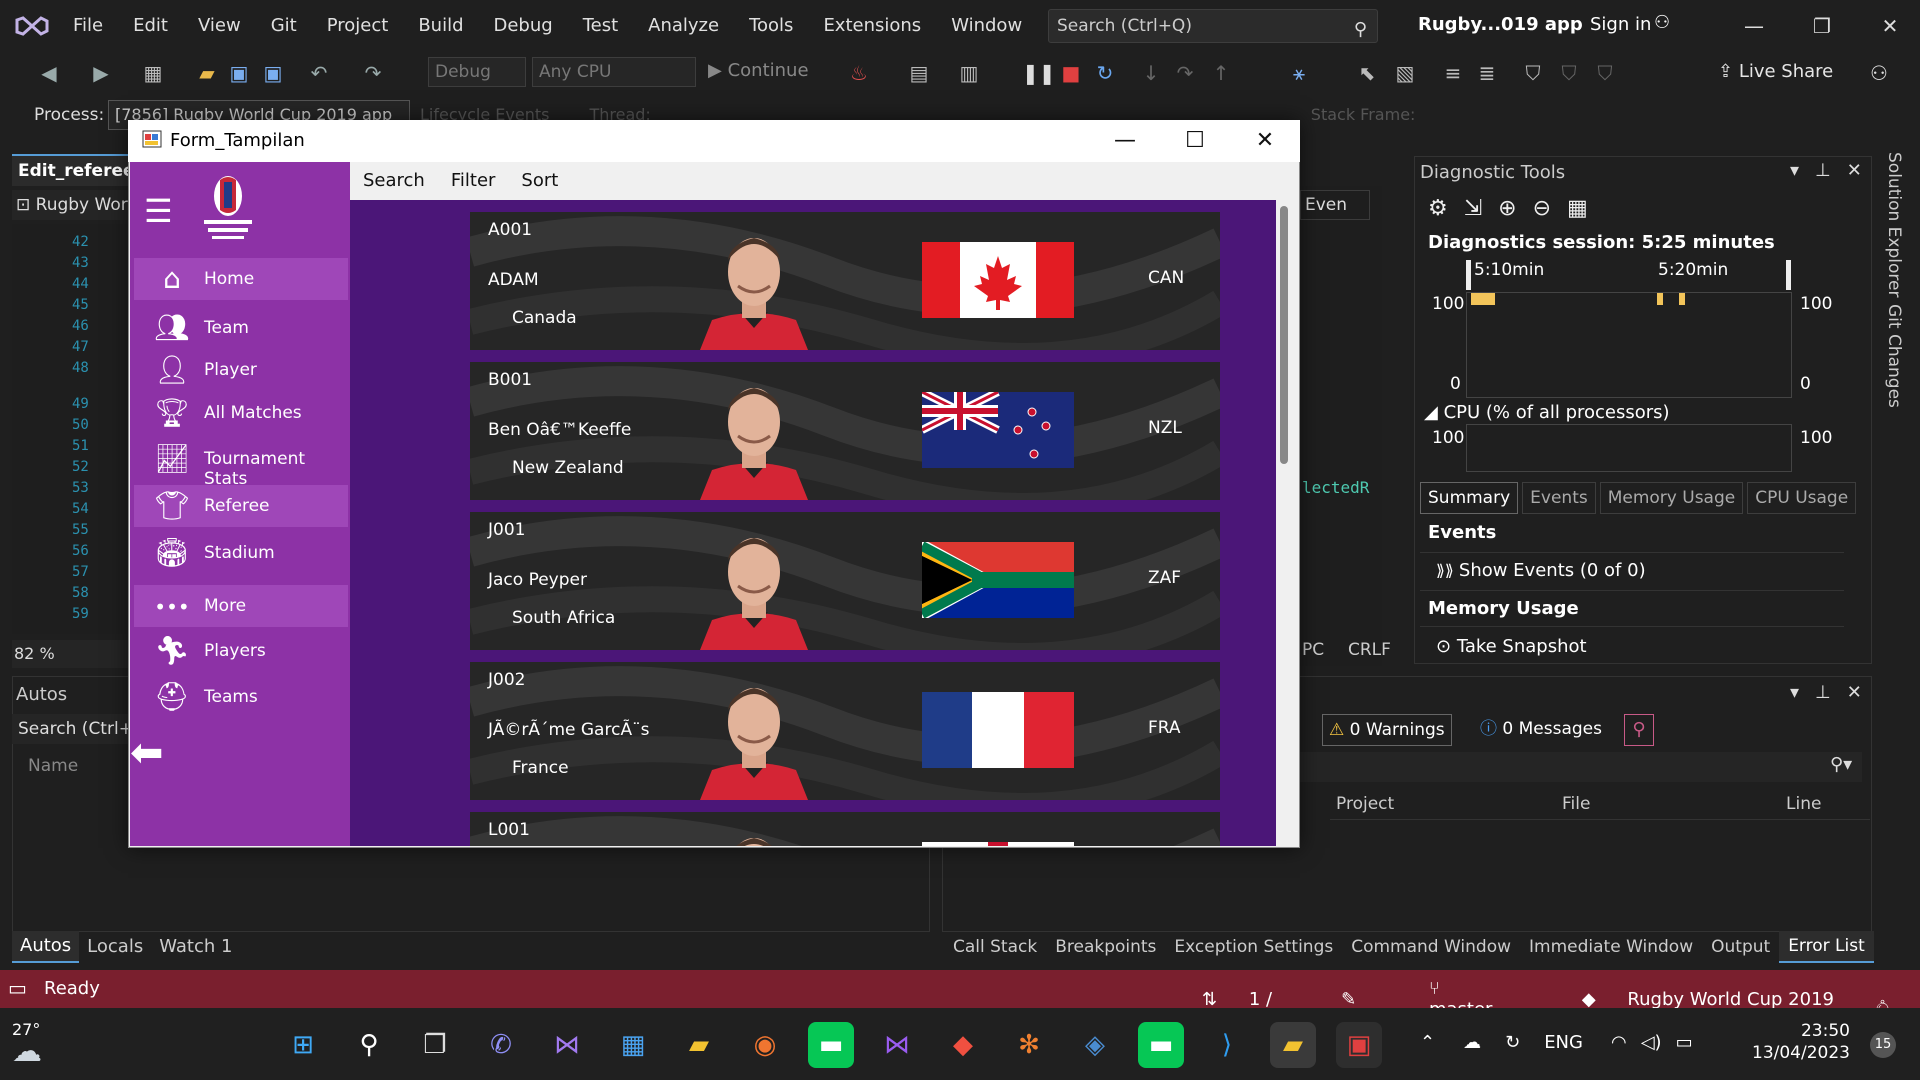 The width and height of the screenshot is (1920, 1080). What do you see at coordinates (897, 1045) in the screenshot?
I see `visual-studio-2-icon: ⋈` at bounding box center [897, 1045].